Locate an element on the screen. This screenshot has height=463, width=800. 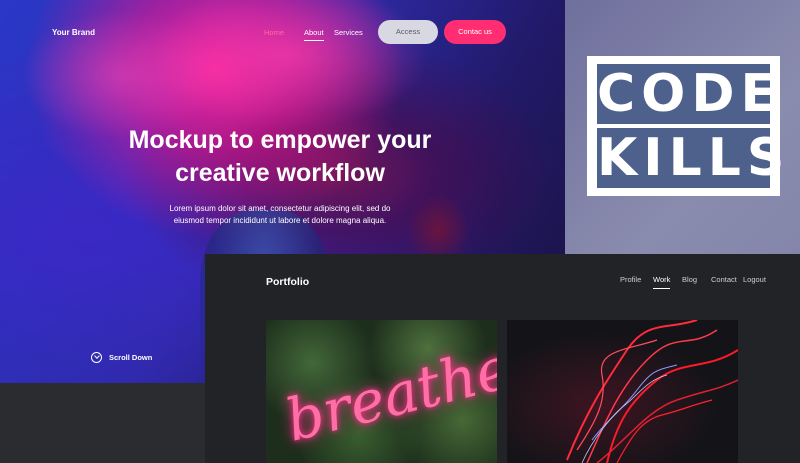
contact-button: Contac us is located at coordinates (475, 32).